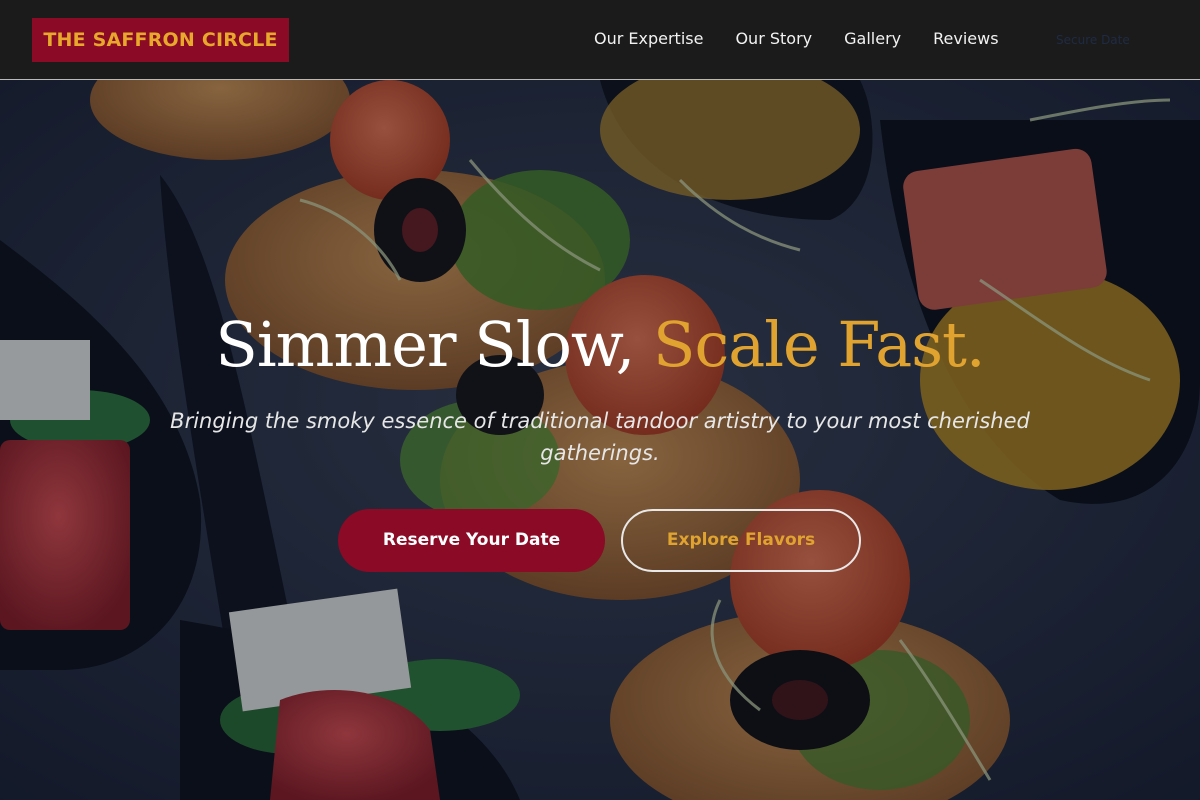 The image size is (1200, 800). I want to click on hero-headline: Simmer Slow, Scale Fast., so click(600, 345).